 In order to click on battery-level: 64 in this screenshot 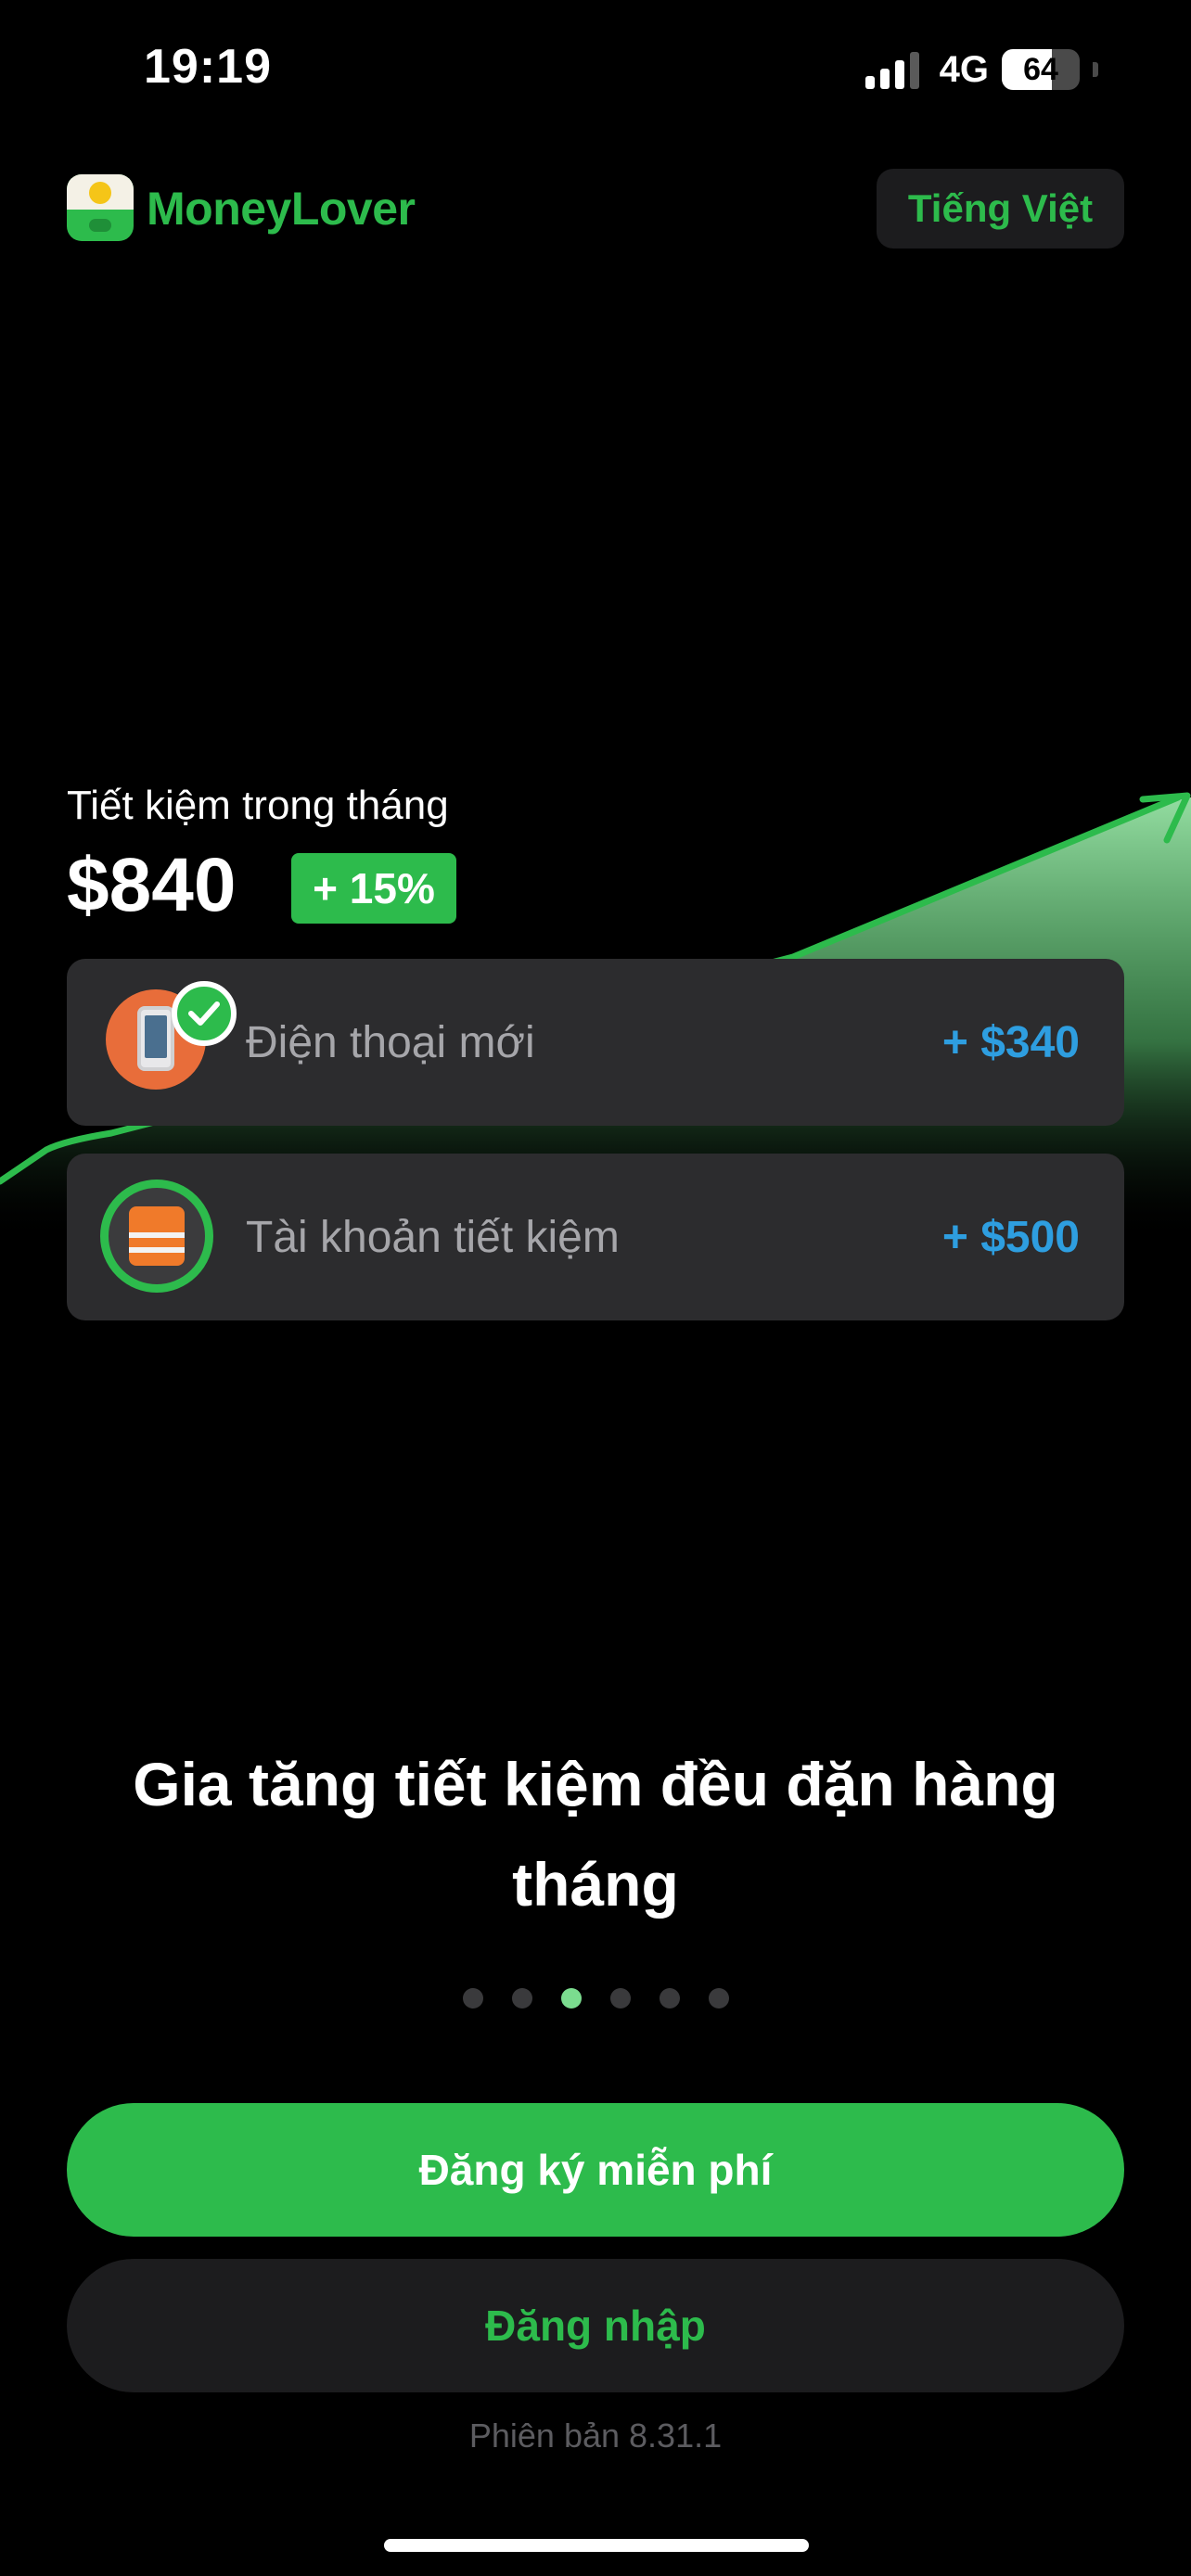, I will do `click(1040, 69)`.